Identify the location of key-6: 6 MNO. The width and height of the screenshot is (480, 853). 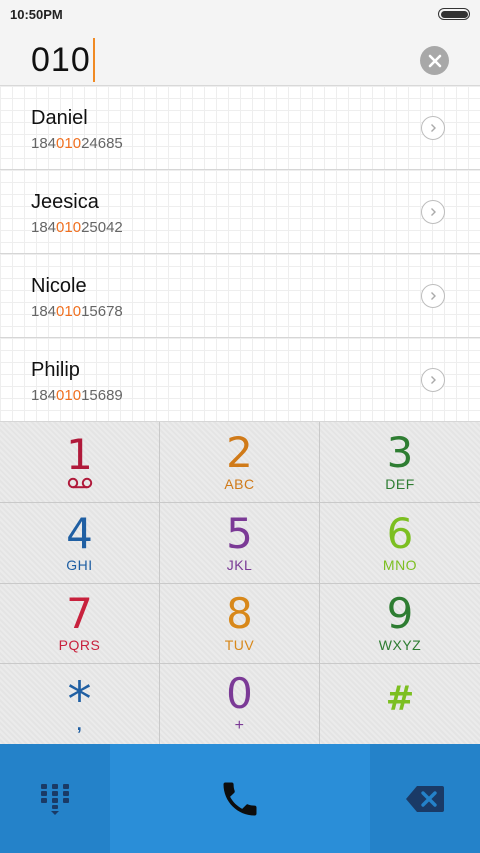
(400, 543).